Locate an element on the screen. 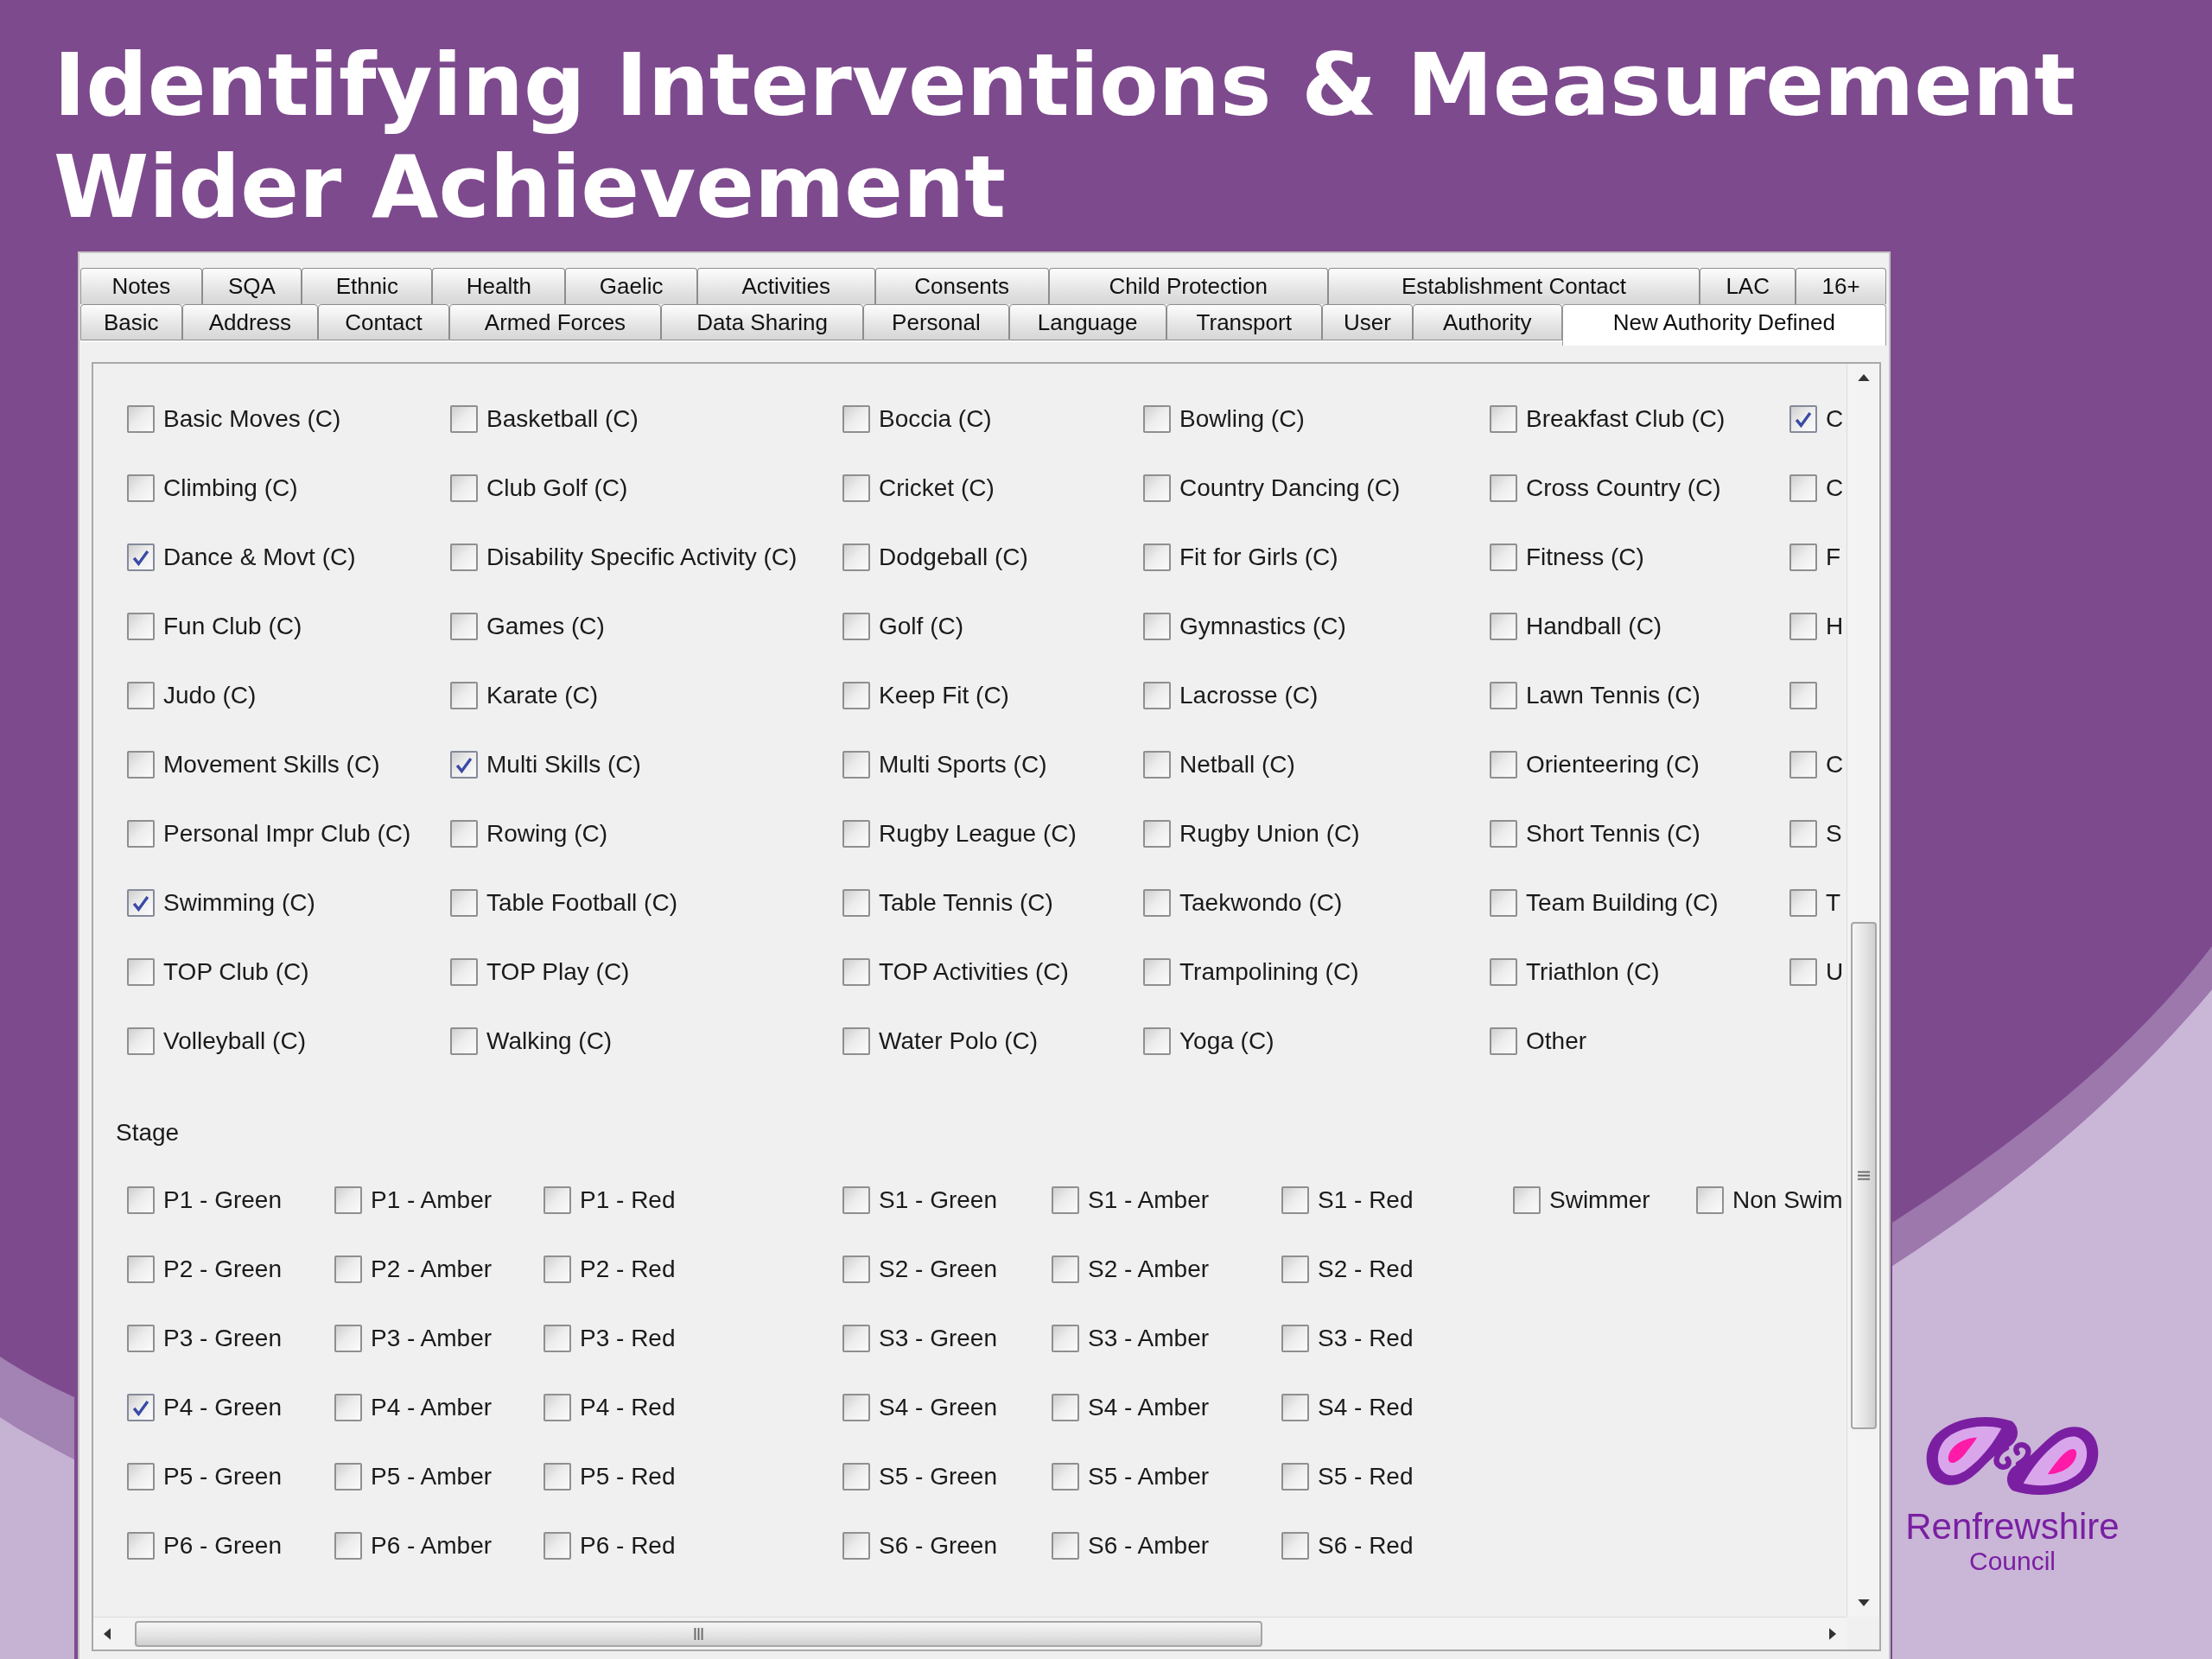 The height and width of the screenshot is (1659, 2212). tab: Gaelic is located at coordinates (631, 286).